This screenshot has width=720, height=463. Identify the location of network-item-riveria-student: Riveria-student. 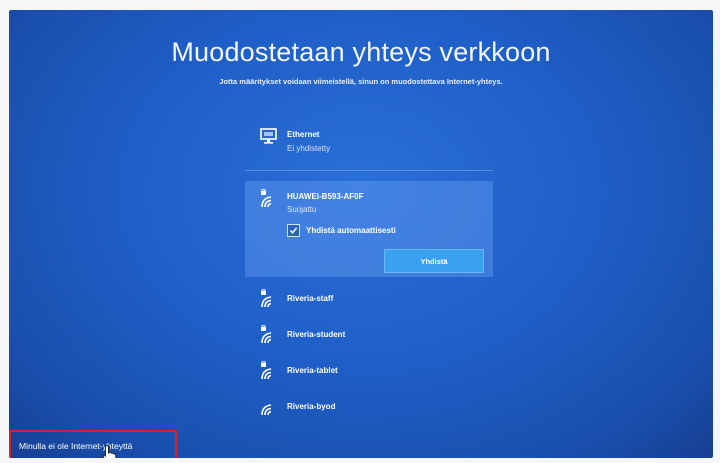
(369, 337).